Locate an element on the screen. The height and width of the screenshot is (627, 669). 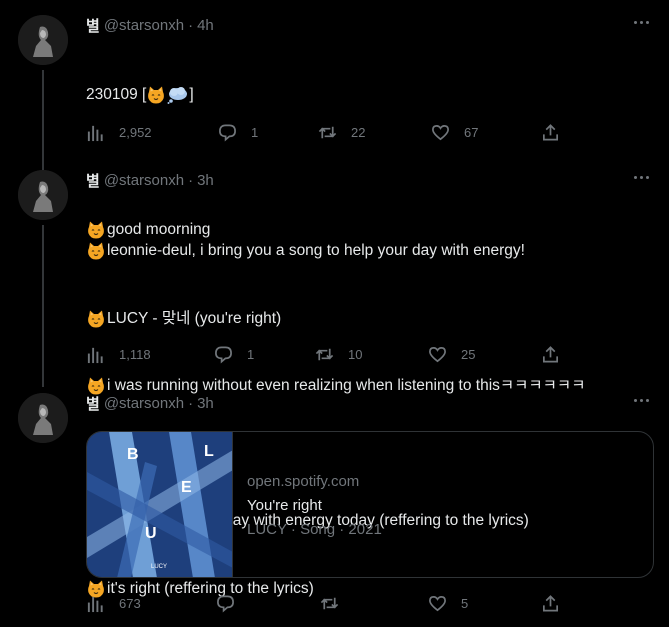
card-subtitle: LUCY · Song · 2021 is located at coordinates (314, 529).